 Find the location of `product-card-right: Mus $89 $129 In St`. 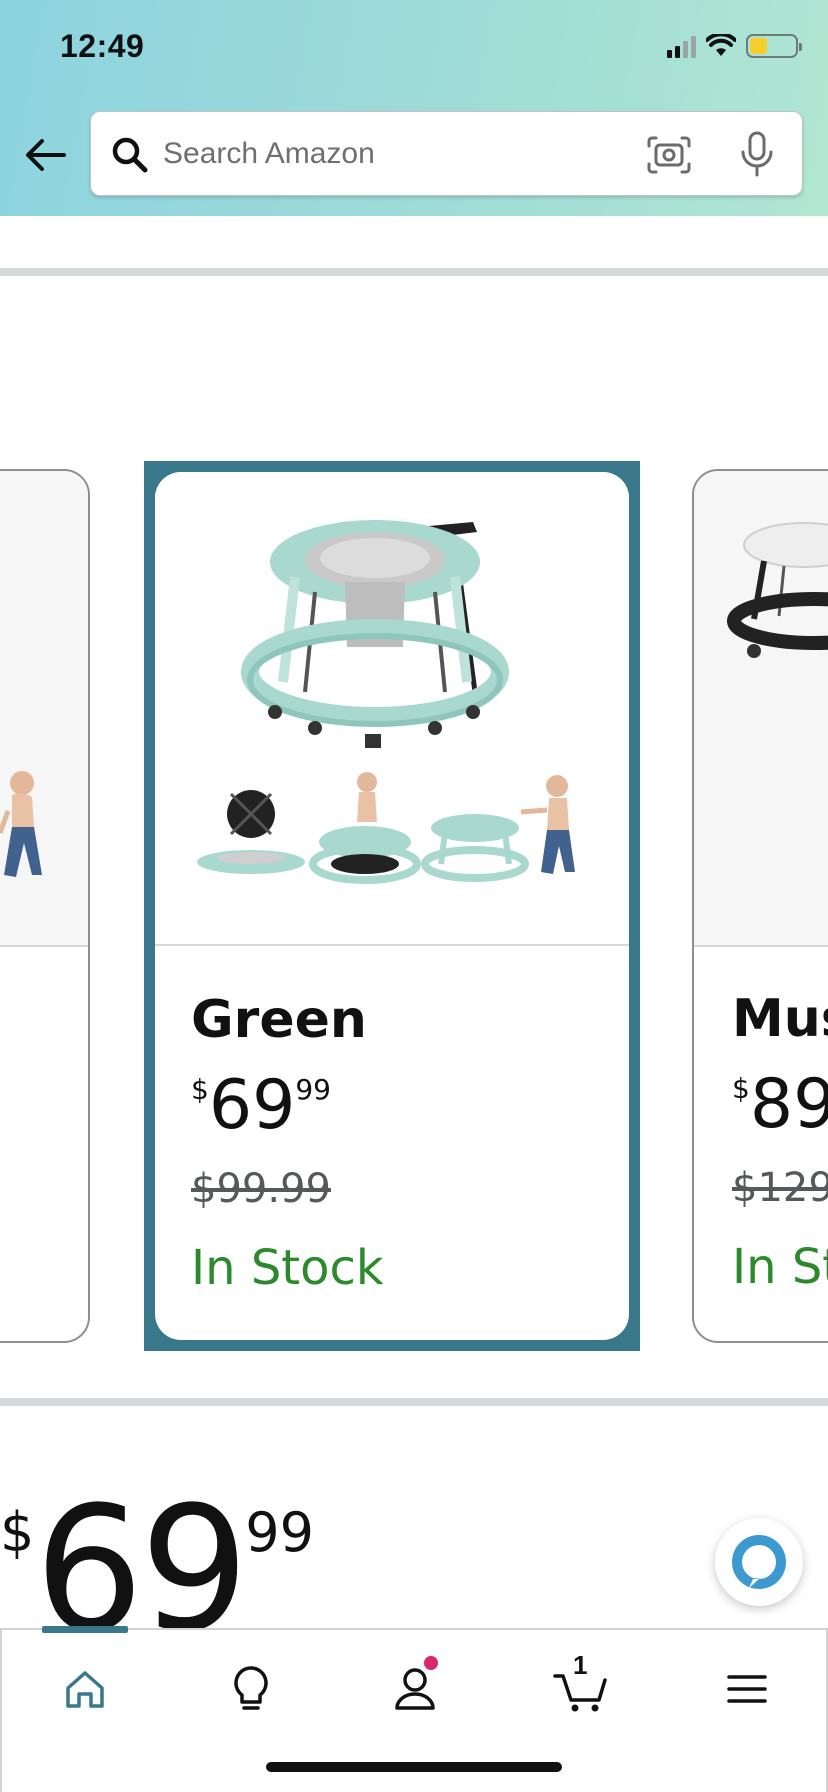

product-card-right: Mus $89 $129 In St is located at coordinates (760, 906).